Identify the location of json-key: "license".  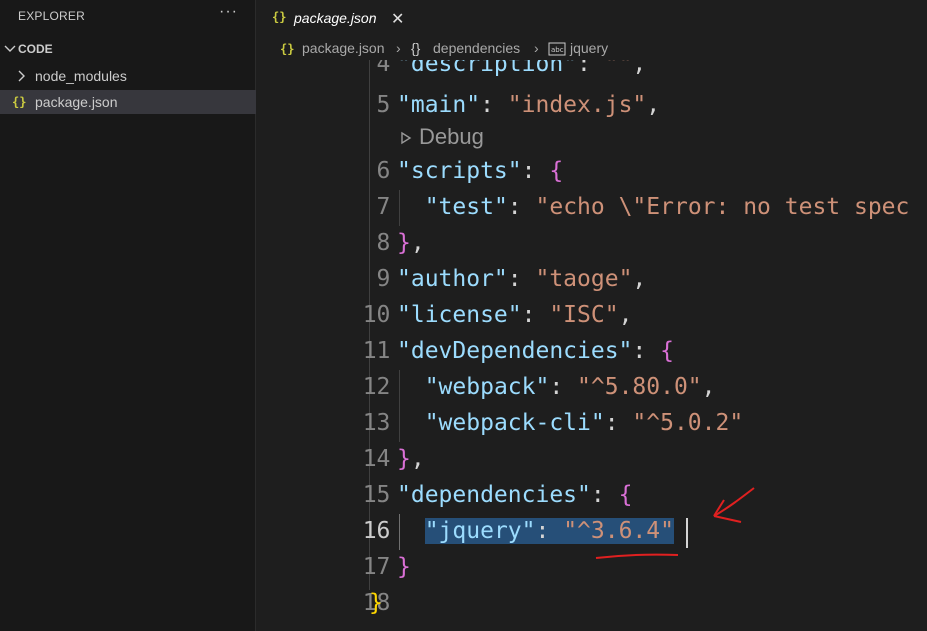
(459, 315).